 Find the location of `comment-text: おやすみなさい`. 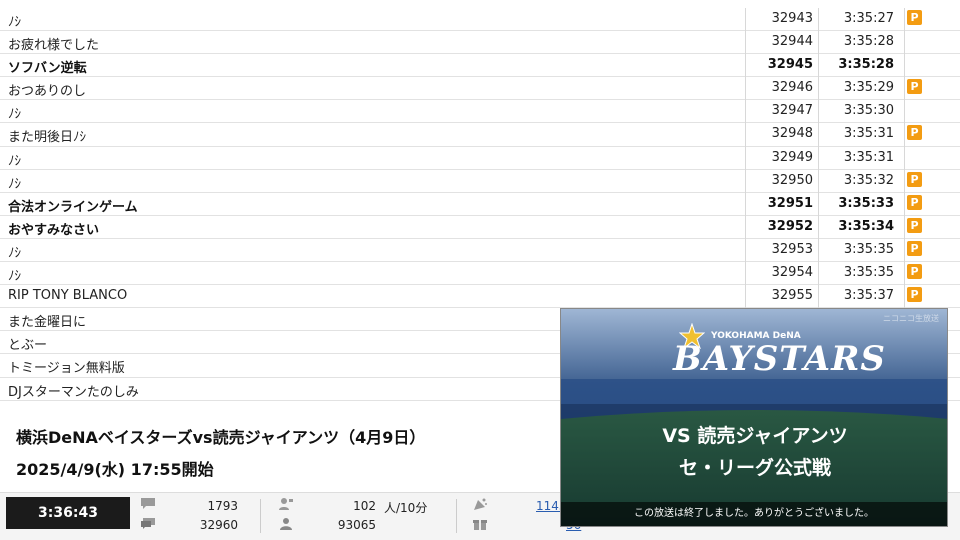

comment-text: おやすみなさい is located at coordinates (54, 230).